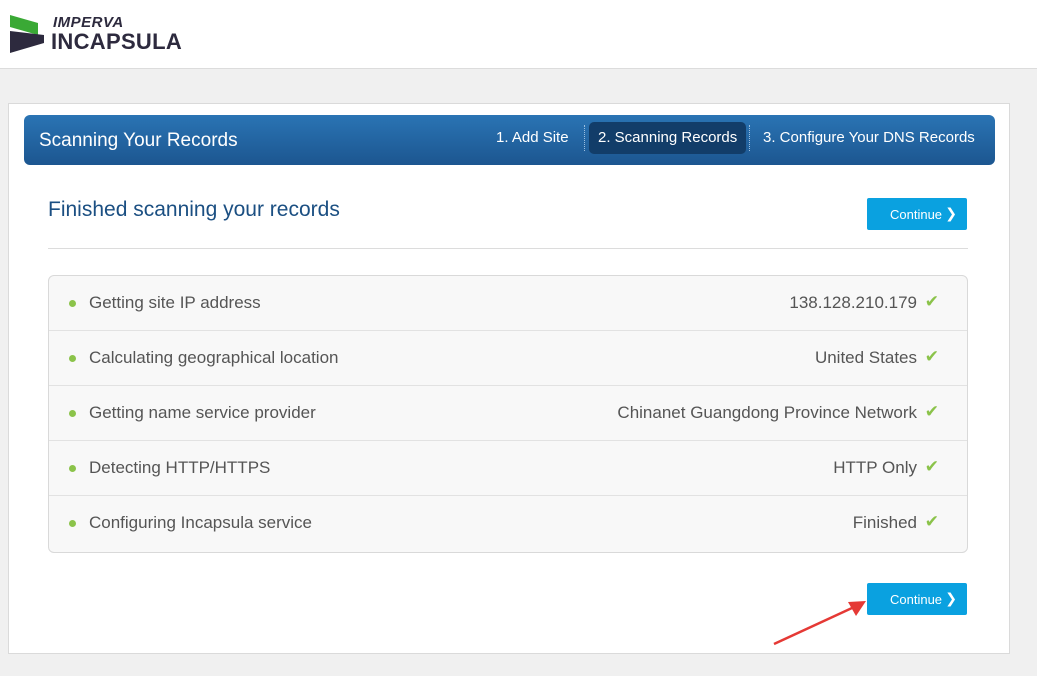  Describe the element at coordinates (201, 522) in the screenshot. I see `record-label: Configuring Incapsula service` at that location.